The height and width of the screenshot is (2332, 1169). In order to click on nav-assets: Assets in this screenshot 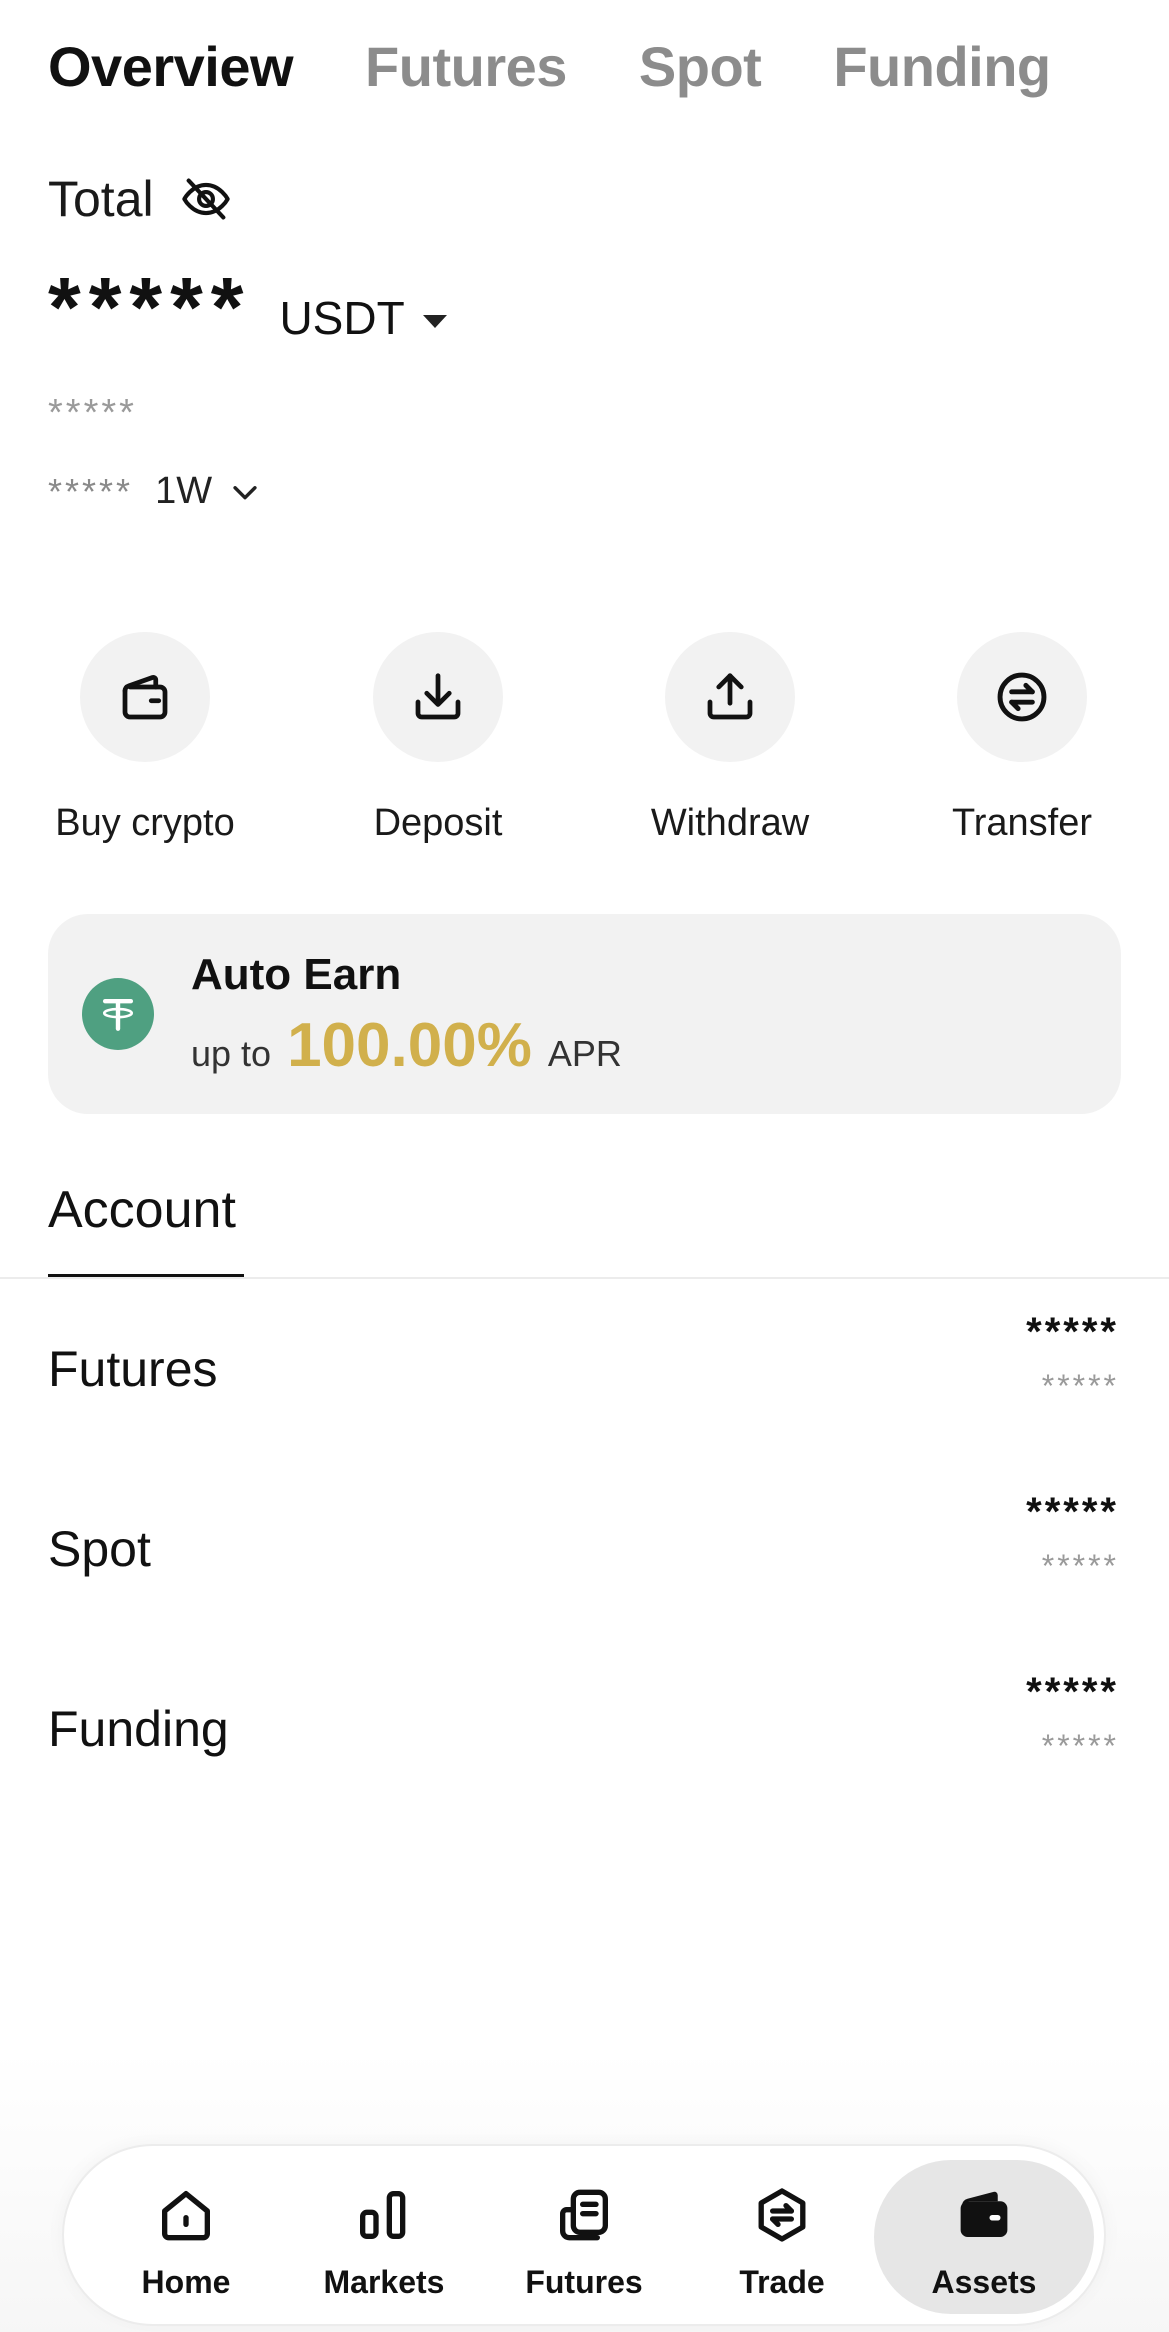, I will do `click(984, 2237)`.